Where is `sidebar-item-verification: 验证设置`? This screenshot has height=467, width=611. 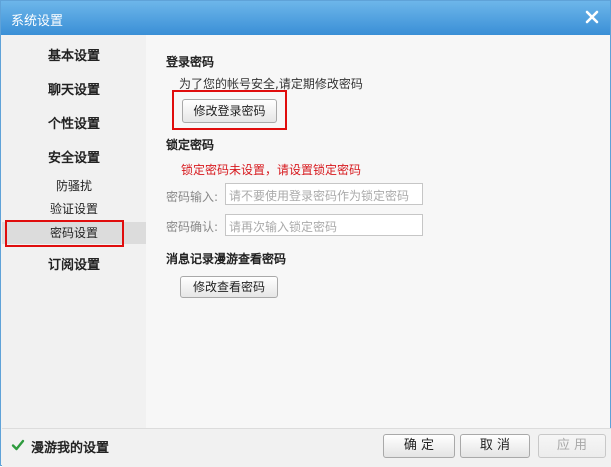 sidebar-item-verification: 验证设置 is located at coordinates (74, 209).